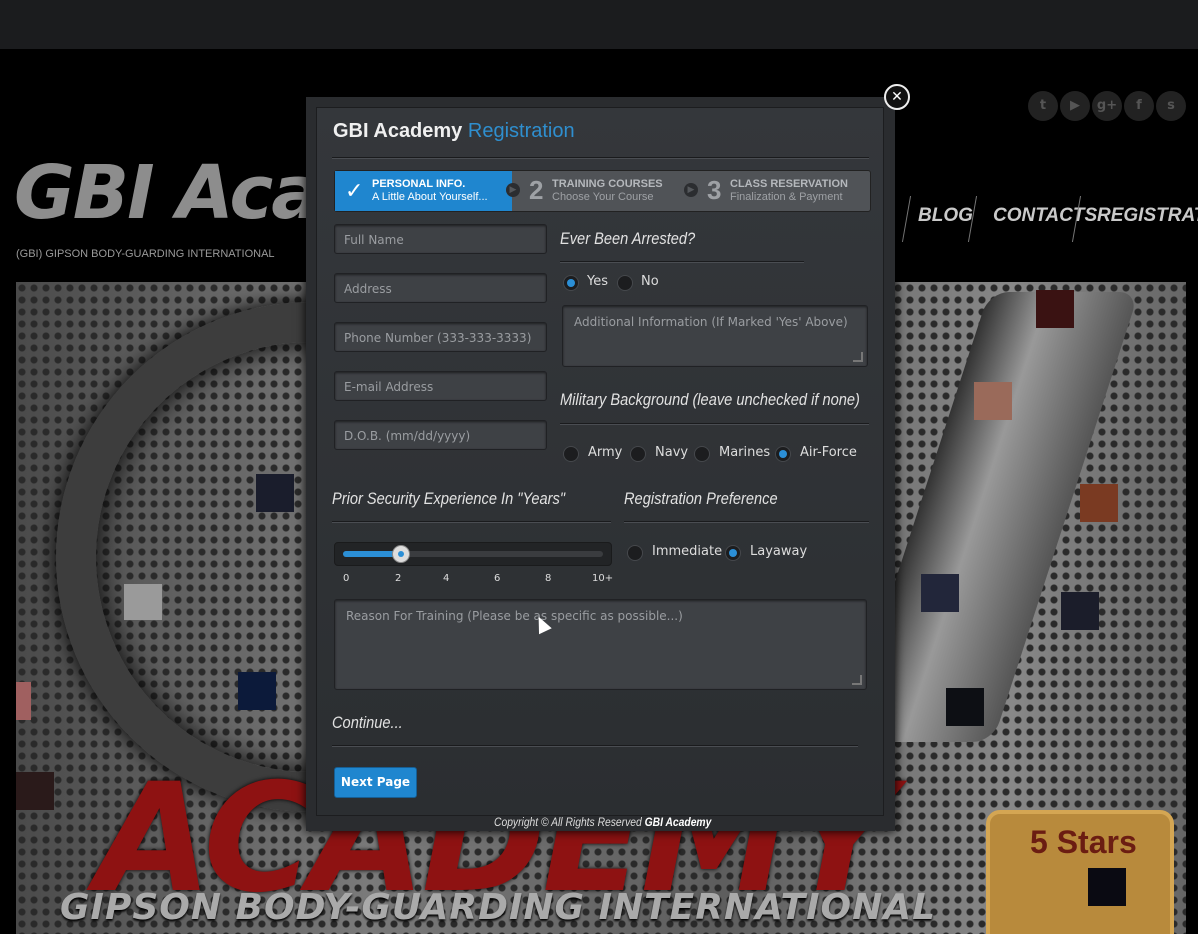 Image resolution: width=1198 pixels, height=934 pixels. What do you see at coordinates (702, 454) in the screenshot?
I see `military-marines-radio` at bounding box center [702, 454].